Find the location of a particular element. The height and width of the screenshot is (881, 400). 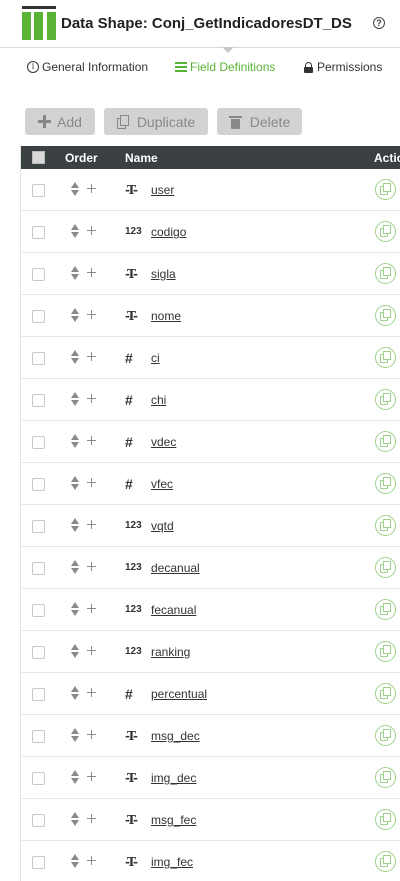

field-name-link: img_fec is located at coordinates (172, 862).